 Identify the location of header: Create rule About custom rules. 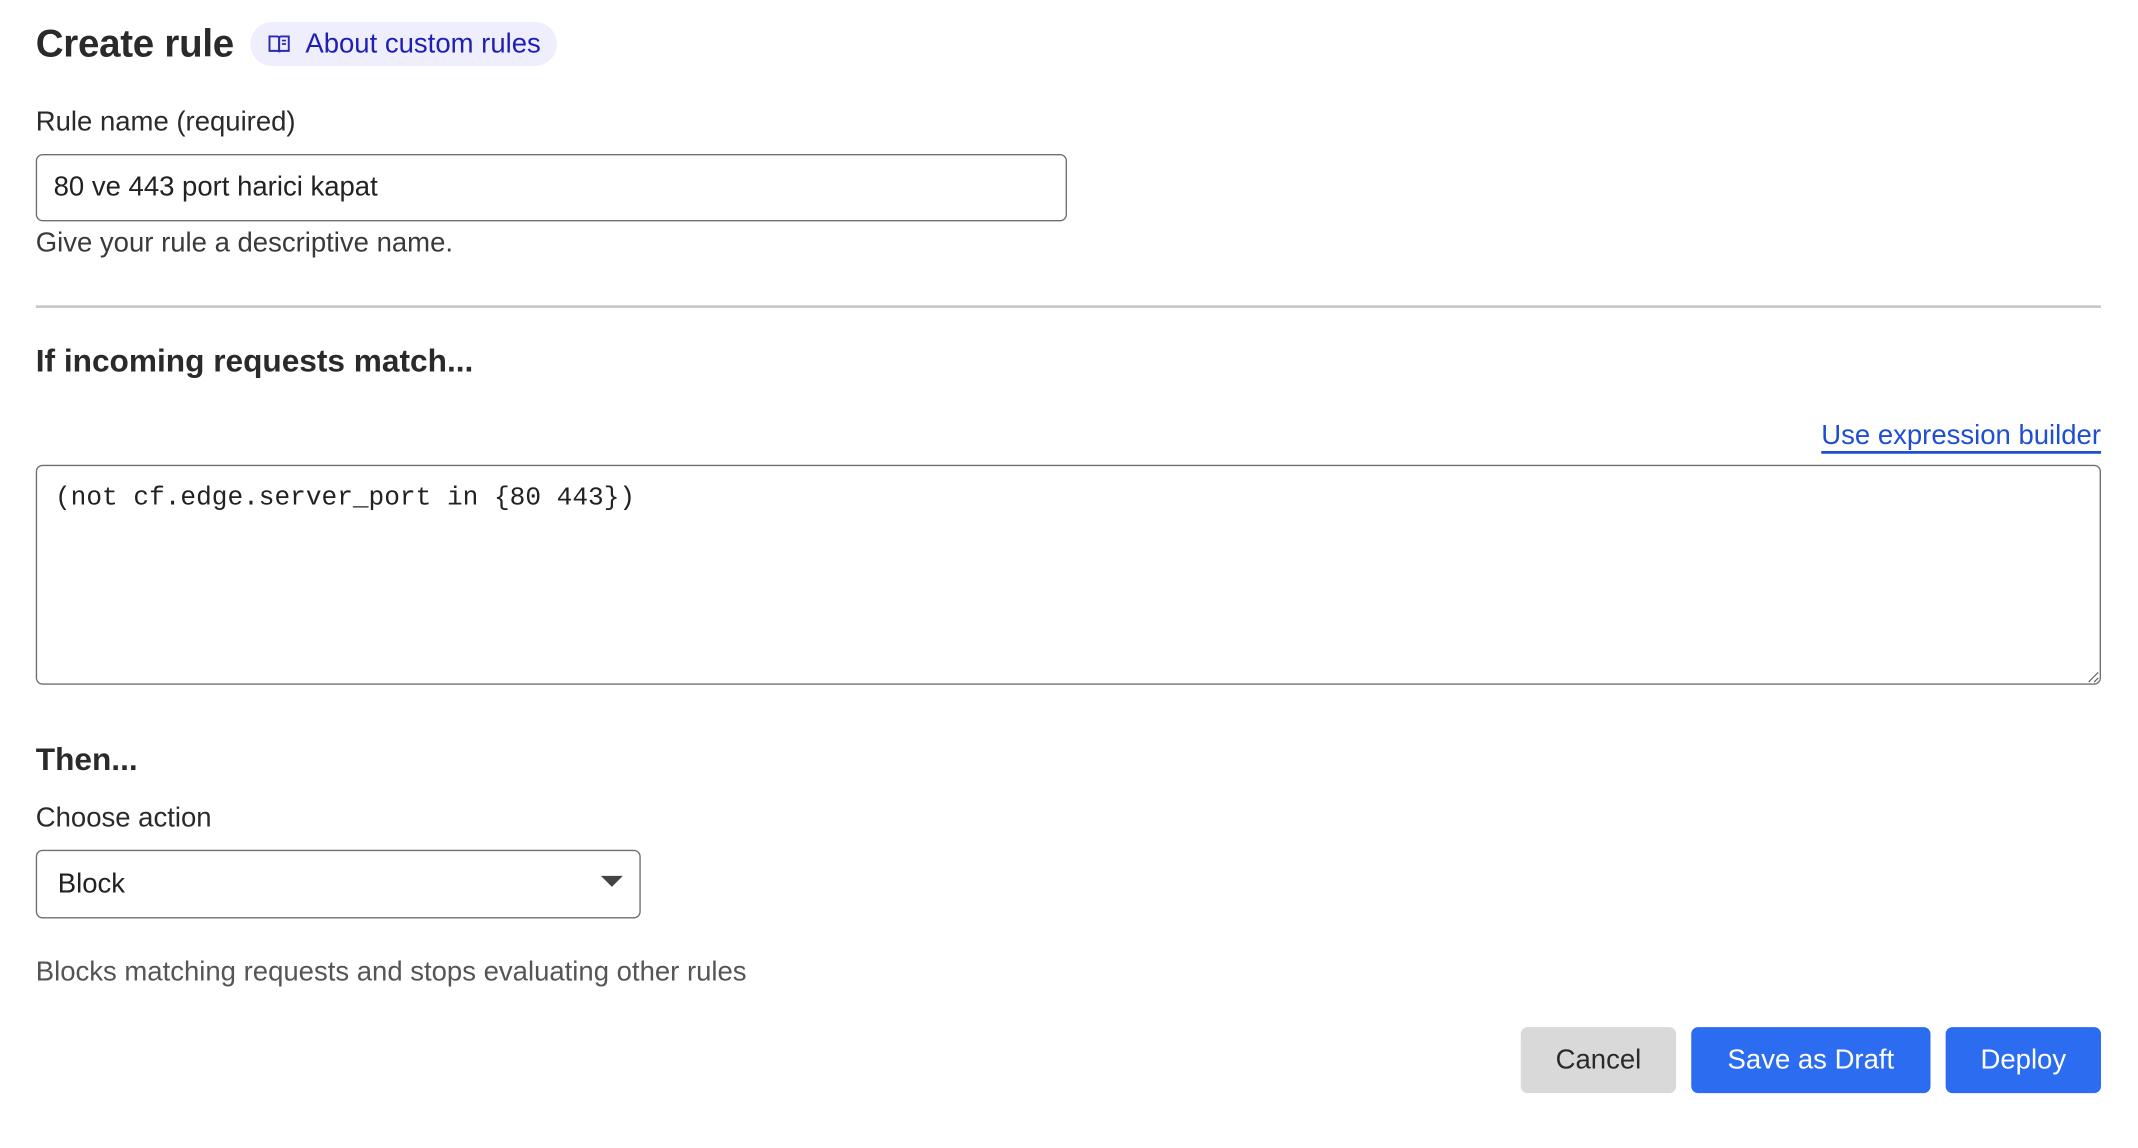
(297, 44).